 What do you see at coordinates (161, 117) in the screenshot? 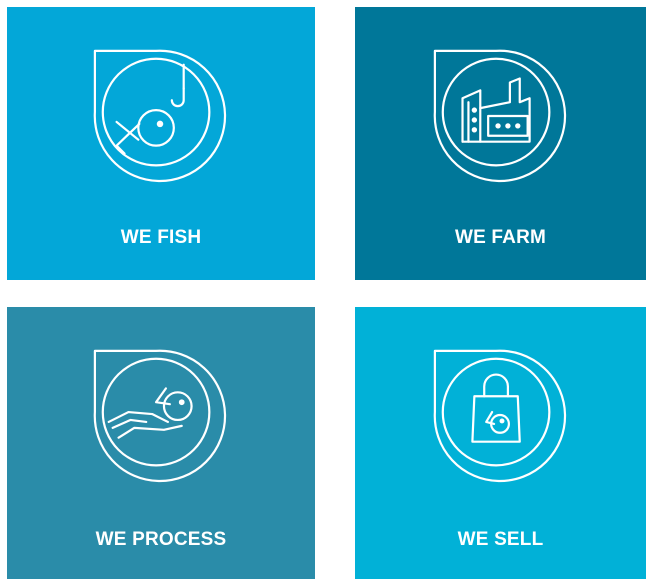
I see `fish-on-hook-icon` at bounding box center [161, 117].